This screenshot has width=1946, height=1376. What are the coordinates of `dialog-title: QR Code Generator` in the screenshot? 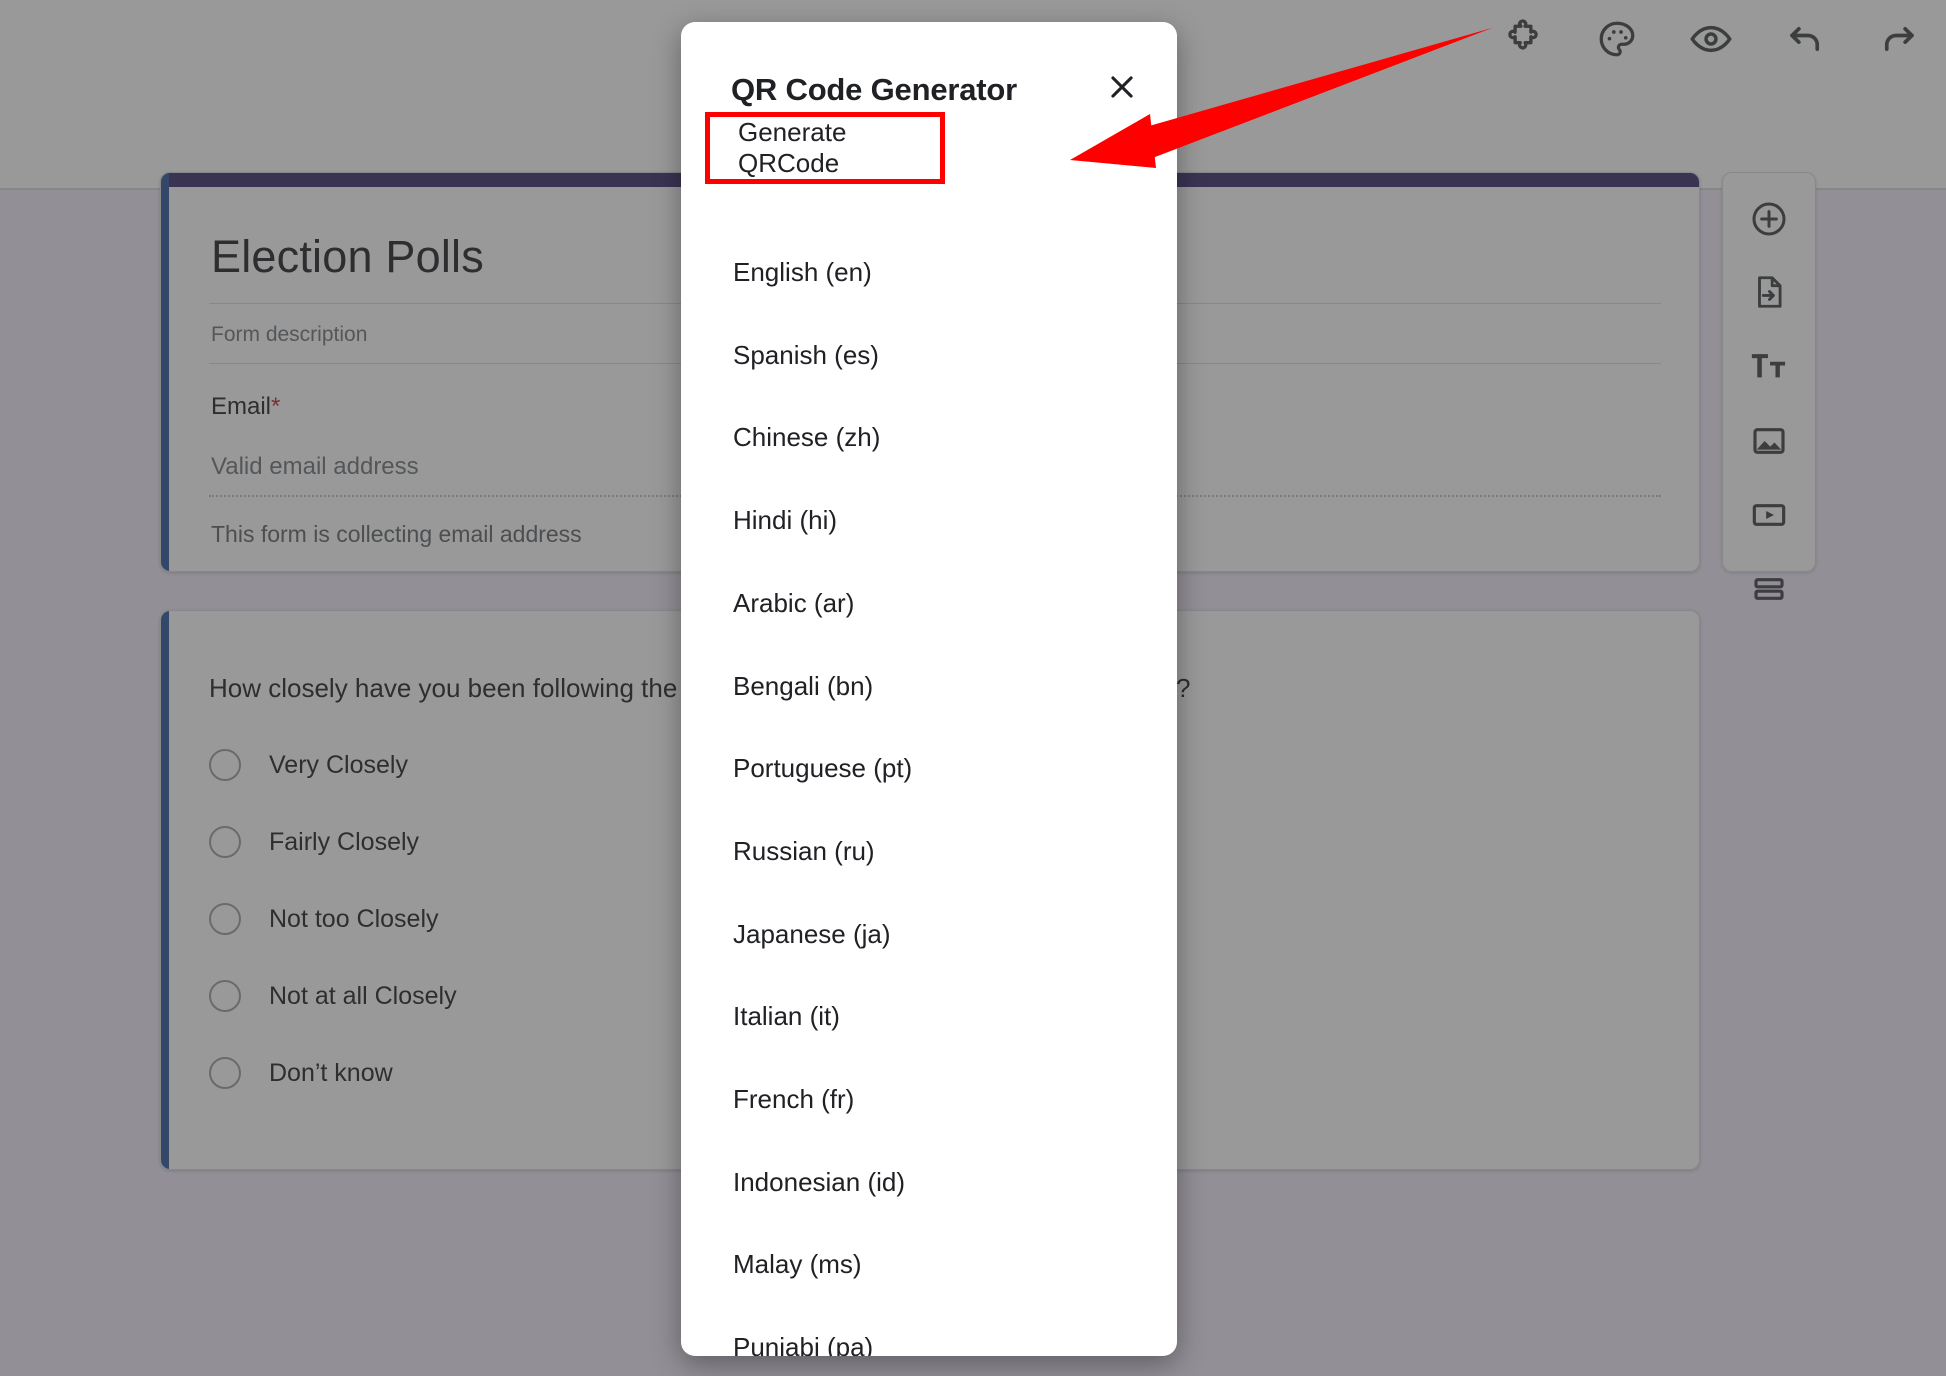 It's located at (874, 89).